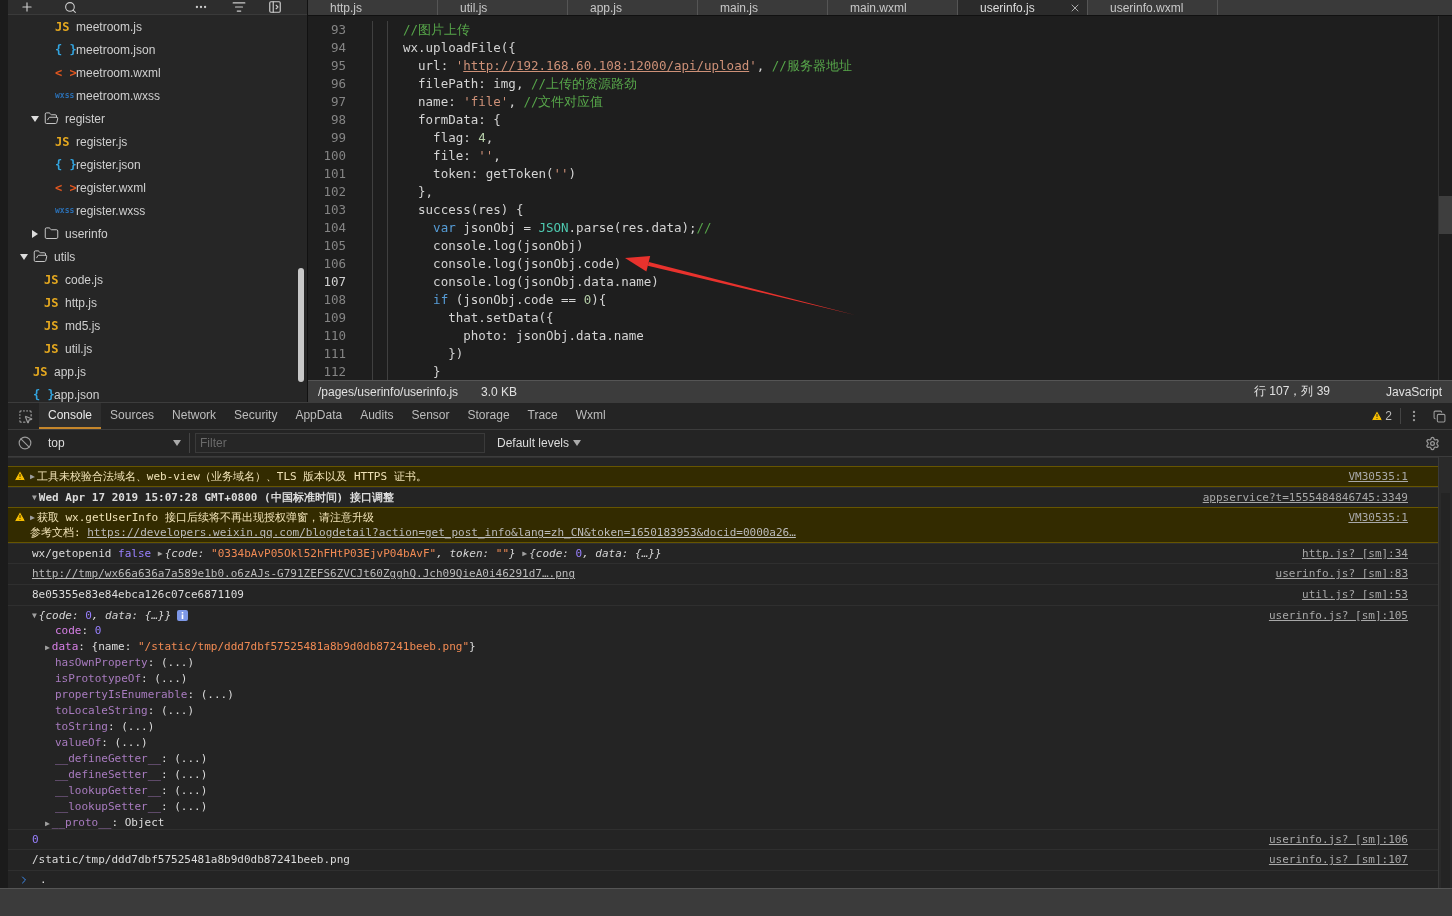 This screenshot has height=916, width=1452. I want to click on line-number: 109, so click(334, 318).